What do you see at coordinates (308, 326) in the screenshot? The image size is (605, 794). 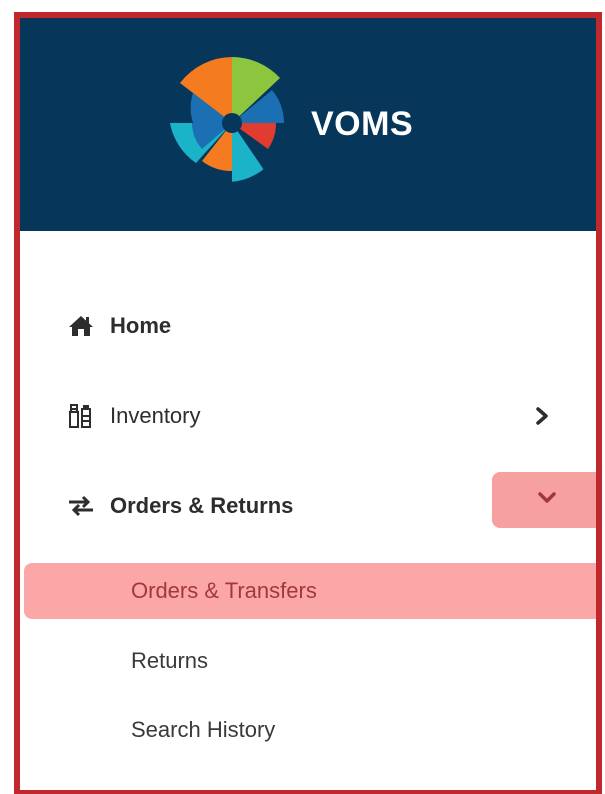 I see `nav-item-home: Home` at bounding box center [308, 326].